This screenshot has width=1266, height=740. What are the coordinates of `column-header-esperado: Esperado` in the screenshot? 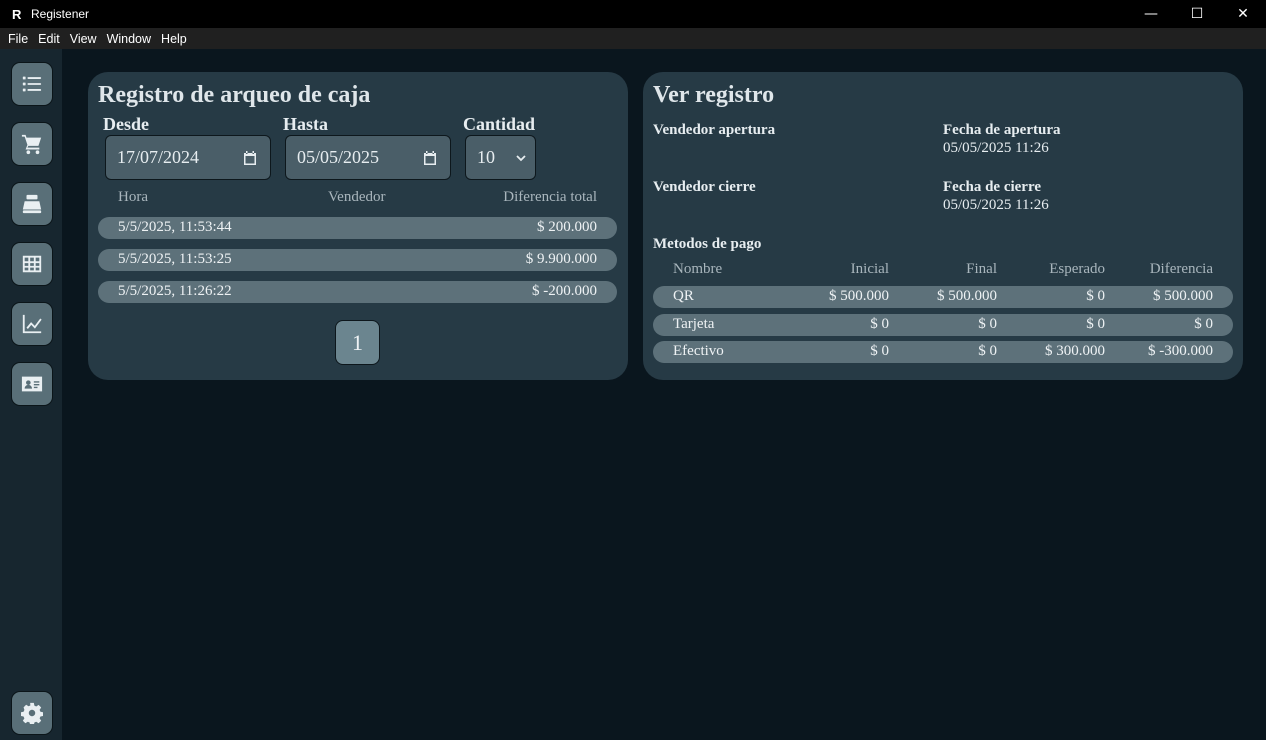 It's located at (1077, 269).